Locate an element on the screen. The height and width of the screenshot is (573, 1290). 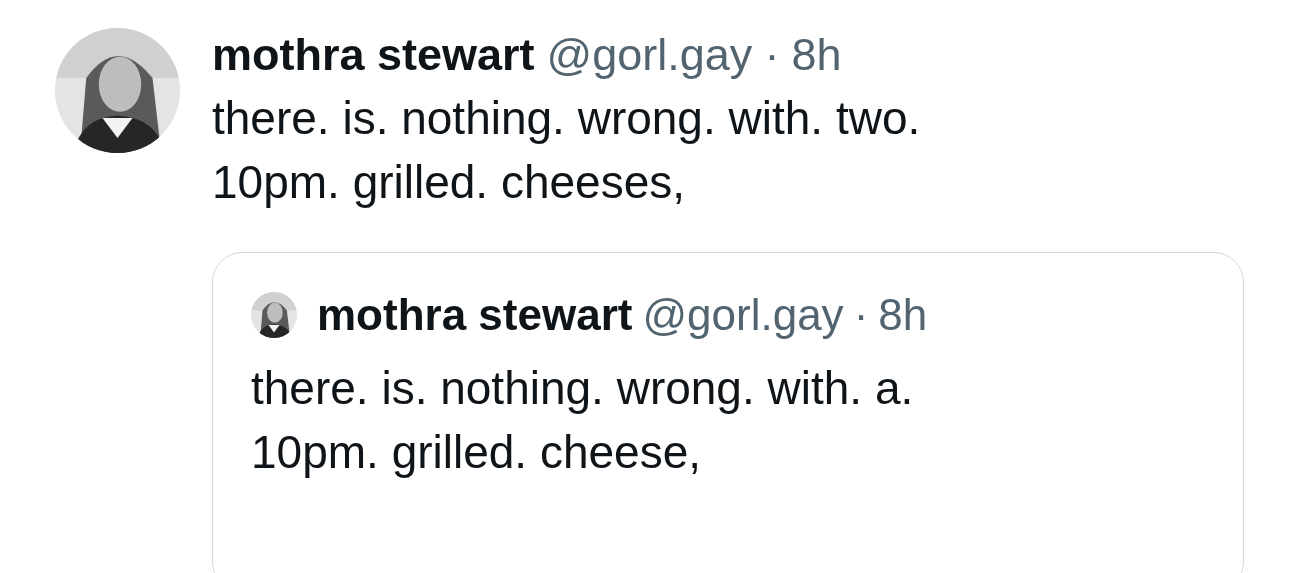
post-text: there. is. nothing. wrong. with. two. 10pm. grilled. cheeses, is located at coordinates (567, 150).